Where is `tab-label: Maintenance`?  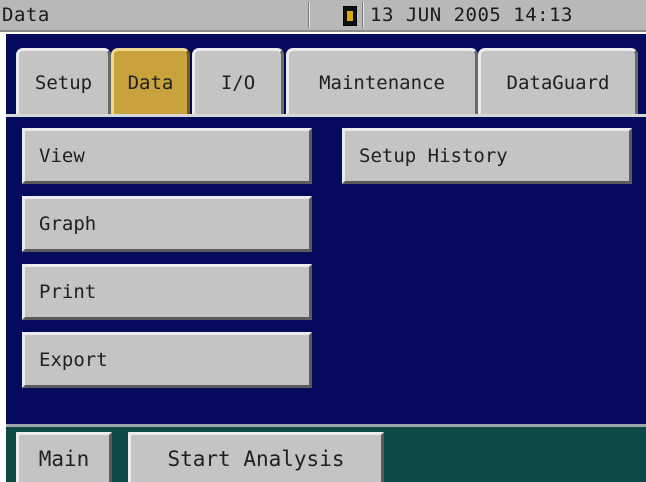 tab-label: Maintenance is located at coordinates (382, 82).